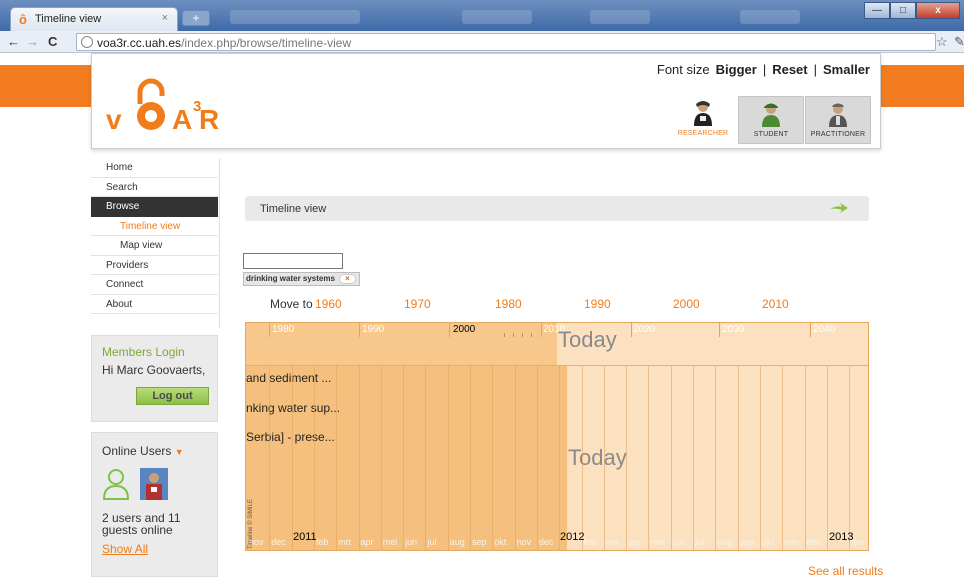 The width and height of the screenshot is (964, 577). Describe the element at coordinates (686, 304) in the screenshot. I see `decade-link-2000: 2000` at that location.